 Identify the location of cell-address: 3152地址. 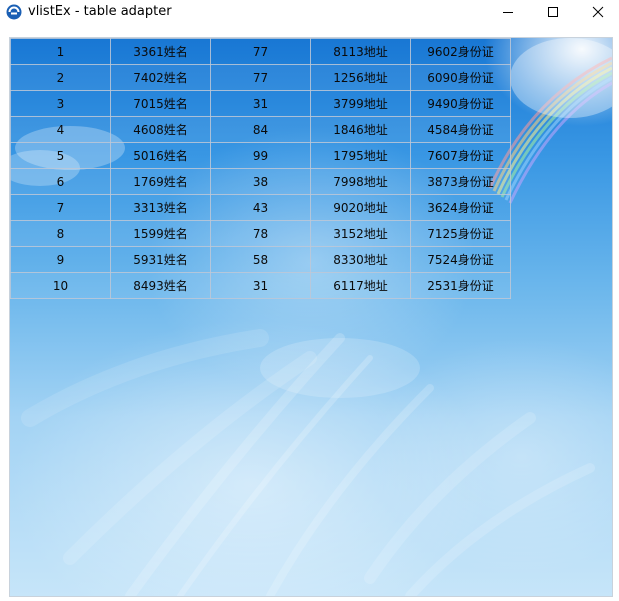
(360, 233).